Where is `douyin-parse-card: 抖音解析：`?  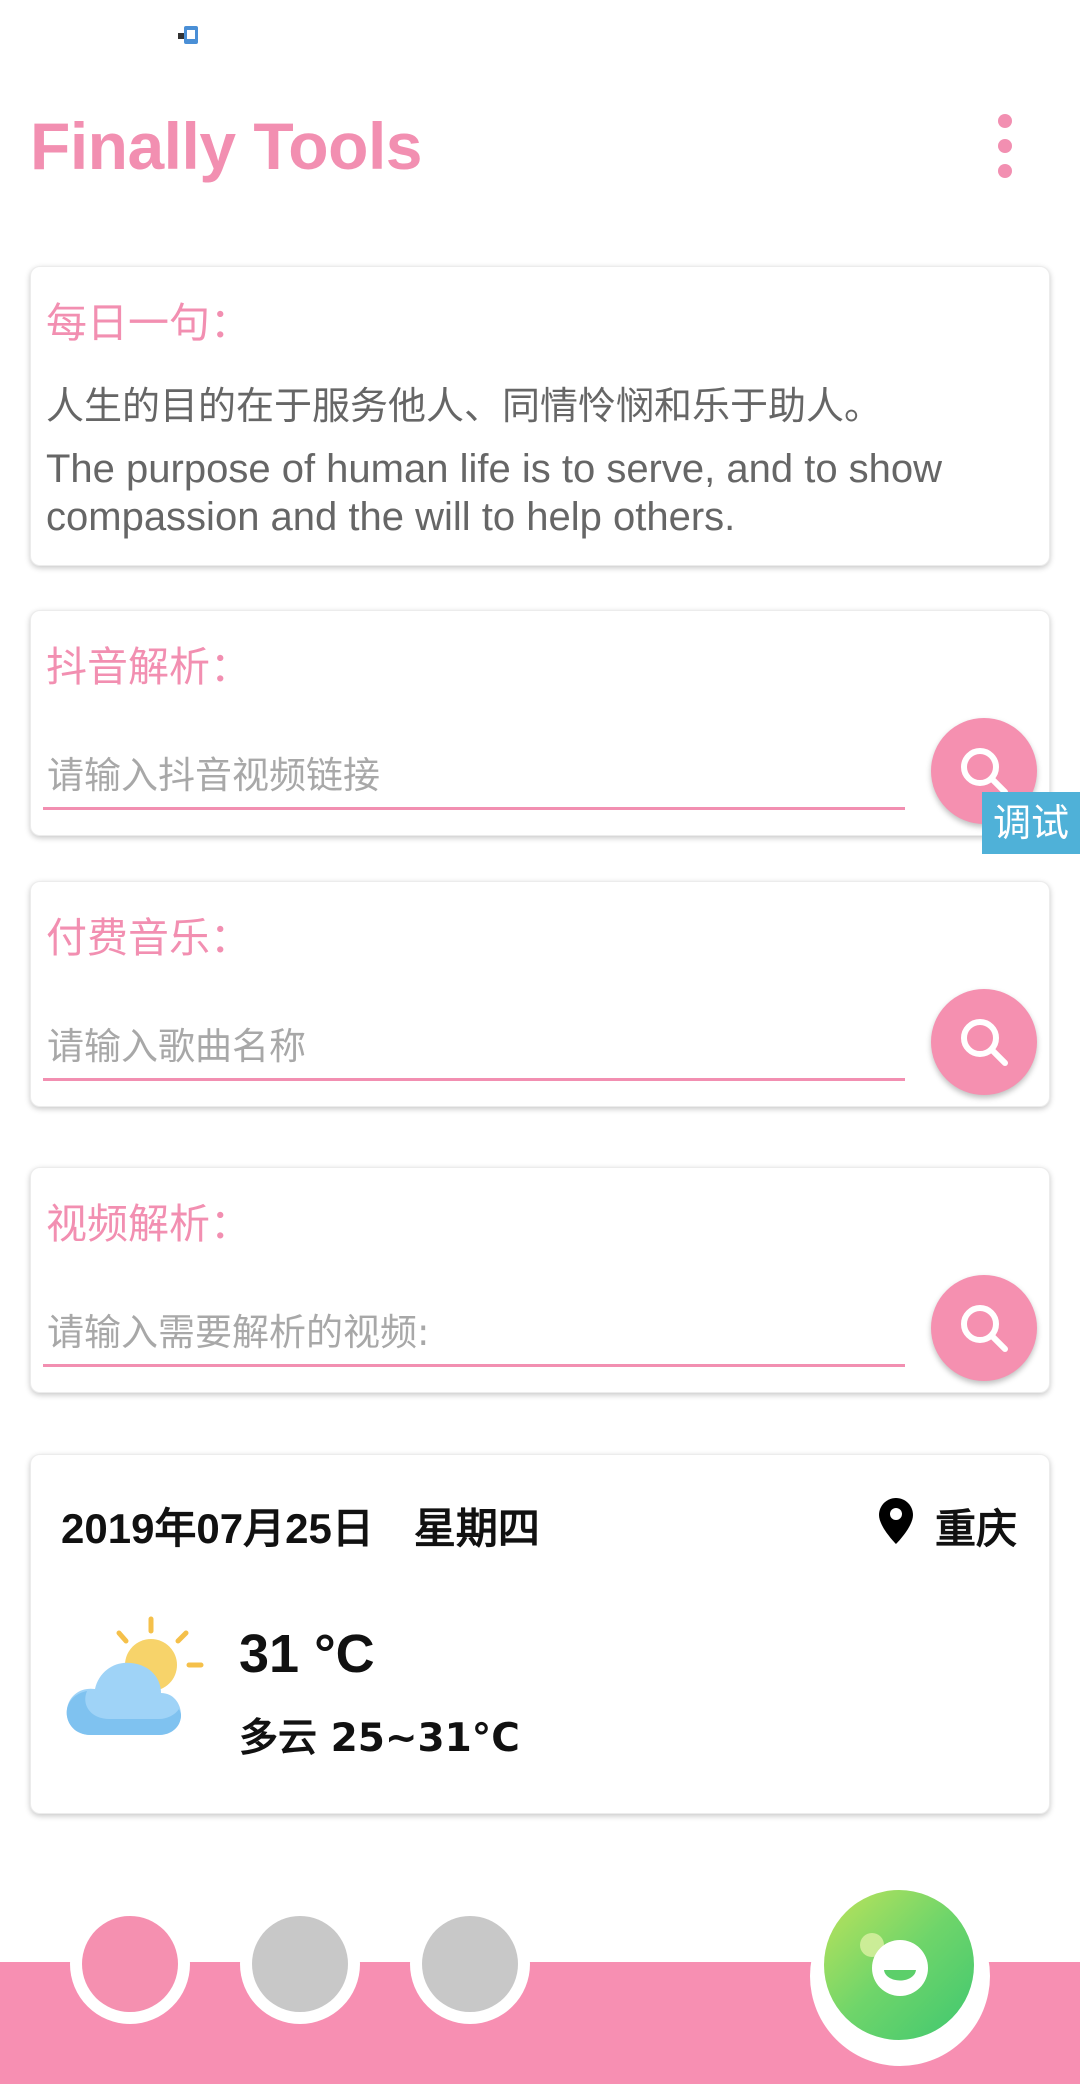 douyin-parse-card: 抖音解析： is located at coordinates (540, 723).